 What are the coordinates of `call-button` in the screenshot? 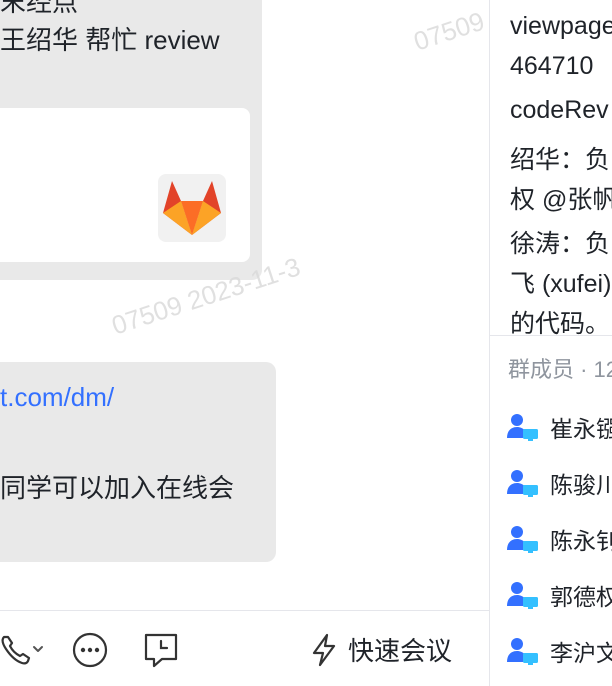 It's located at (24, 650).